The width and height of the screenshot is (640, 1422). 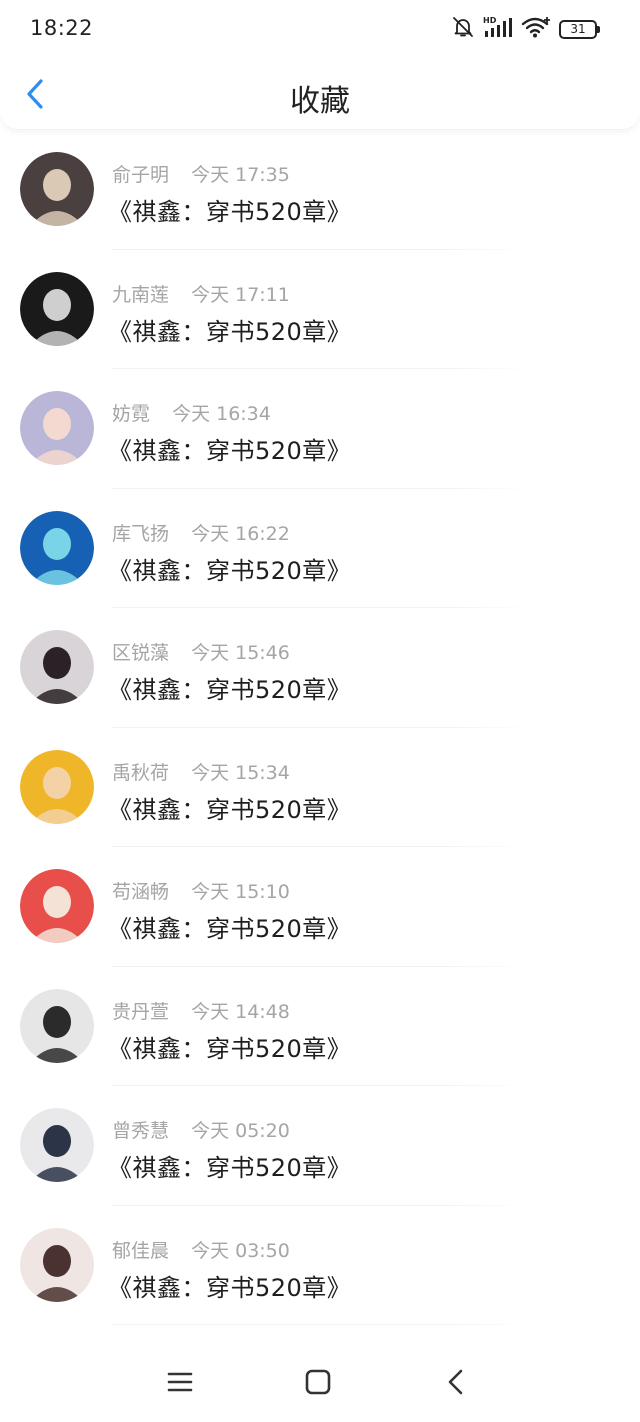 I want to click on battery-level: 31, so click(x=578, y=29).